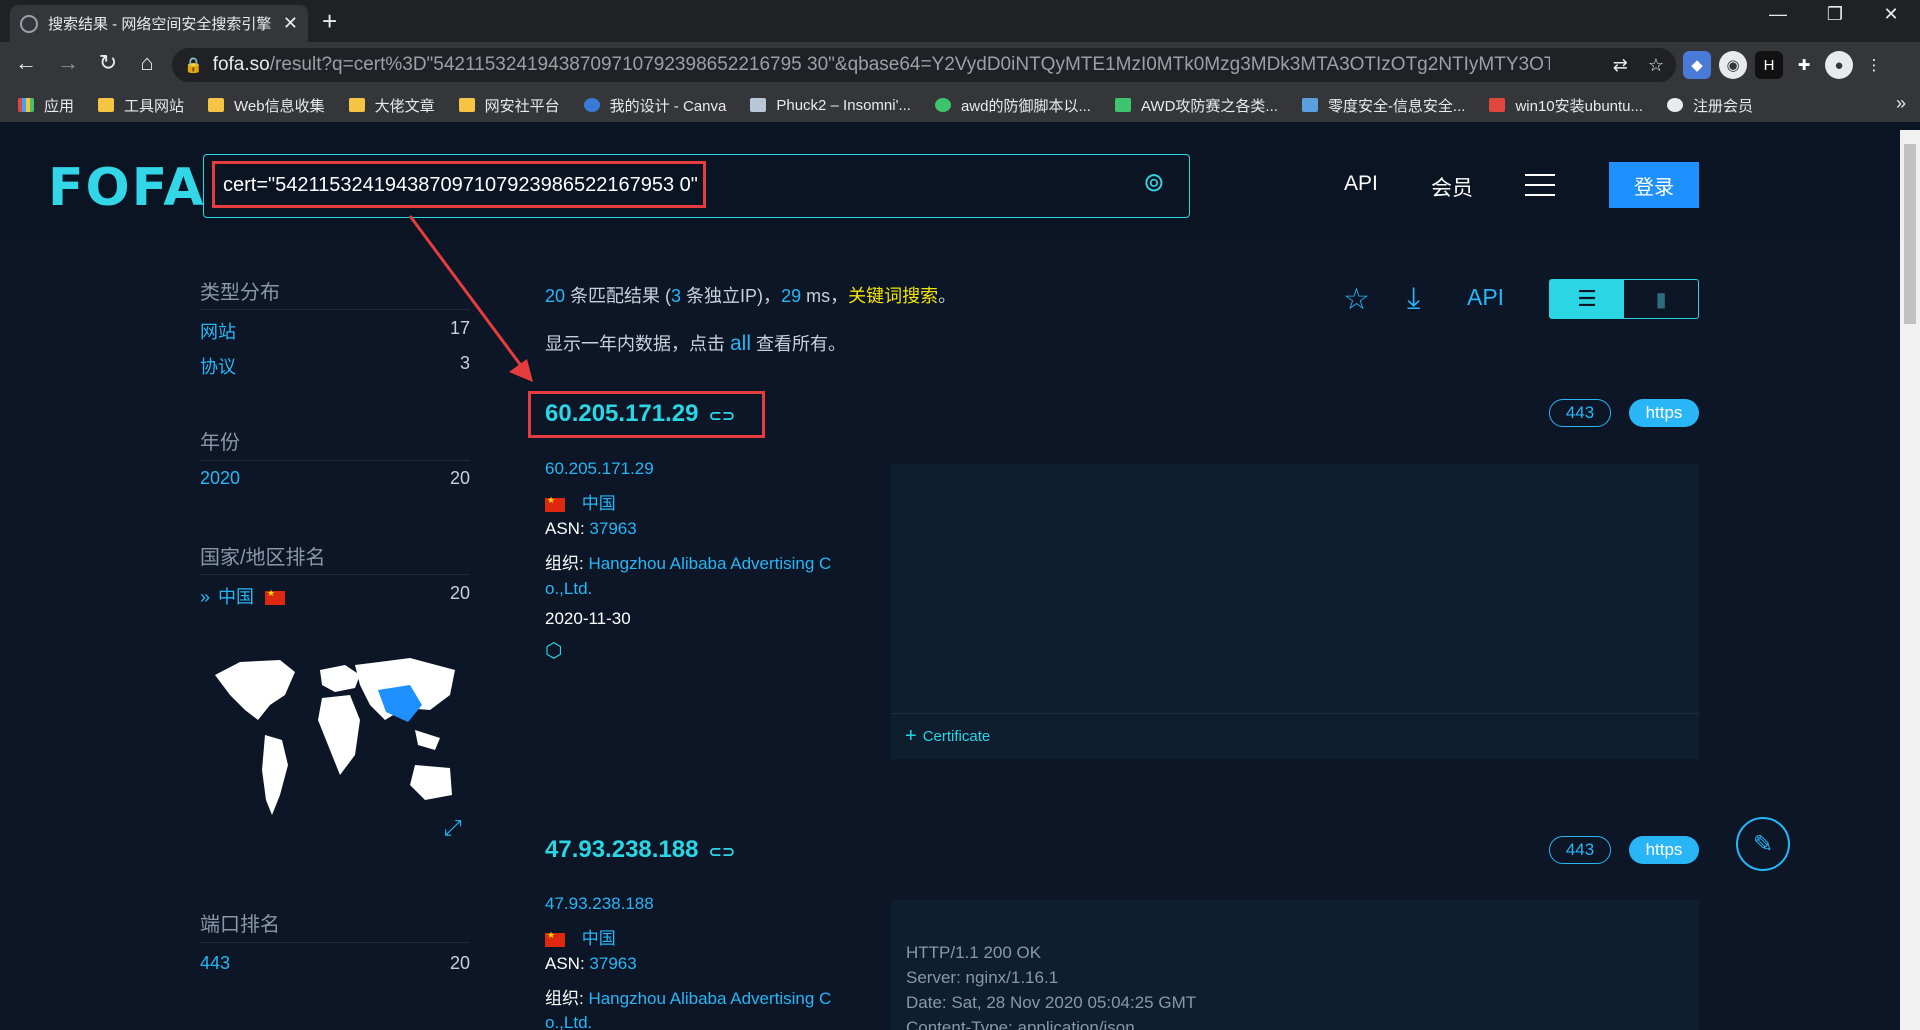 The width and height of the screenshot is (1920, 1030). I want to click on type-item-website: 网站, so click(218, 331).